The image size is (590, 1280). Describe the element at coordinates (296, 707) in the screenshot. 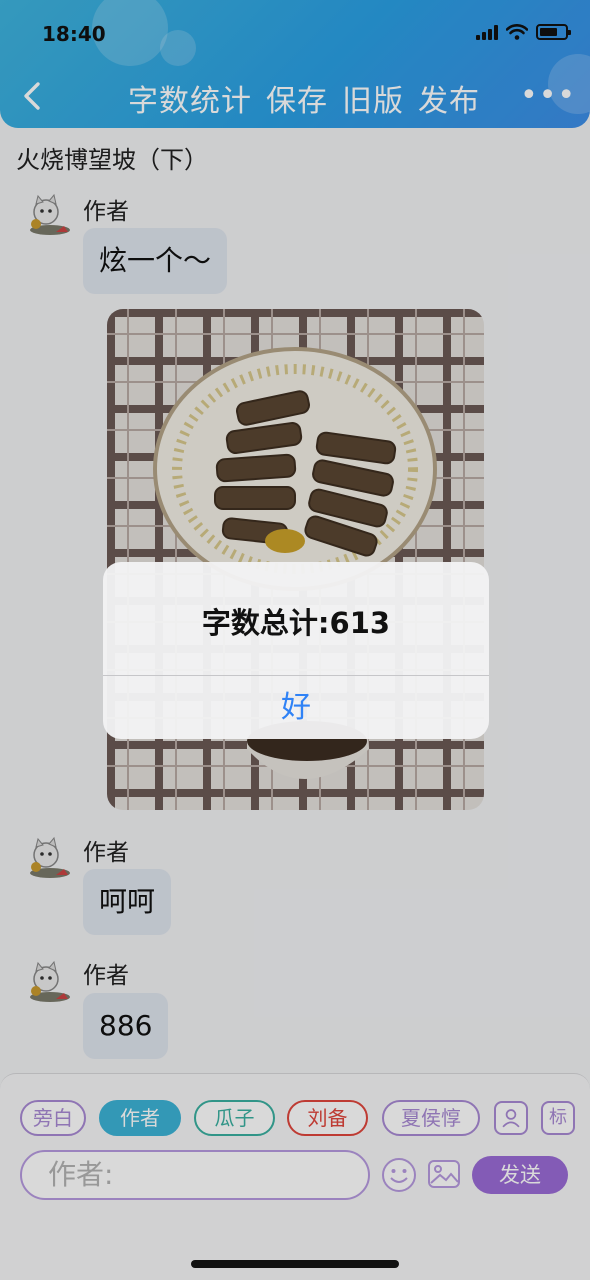

I see `dialog-ok-button: 好` at that location.